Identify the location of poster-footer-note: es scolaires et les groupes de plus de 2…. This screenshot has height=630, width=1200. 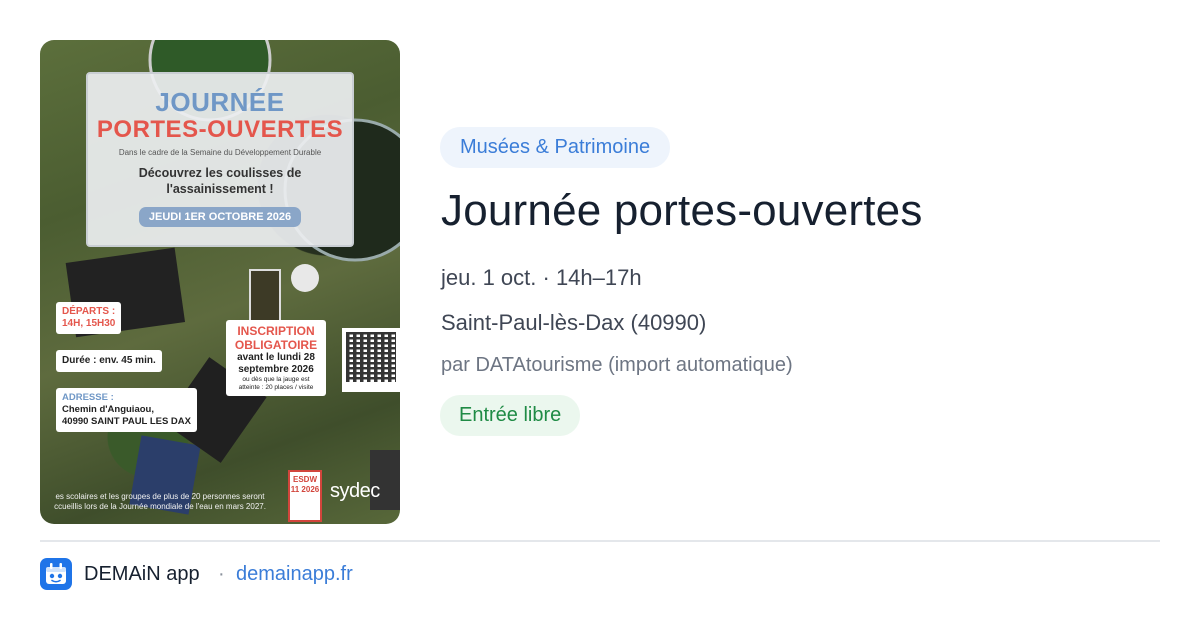
(160, 502).